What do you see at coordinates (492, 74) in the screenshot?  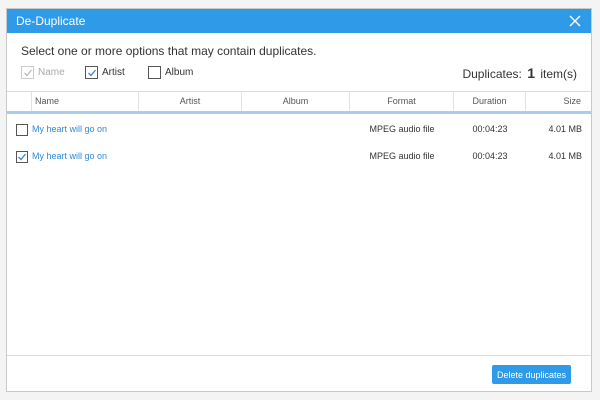 I see `duplicates-prefix: Duplicates:` at bounding box center [492, 74].